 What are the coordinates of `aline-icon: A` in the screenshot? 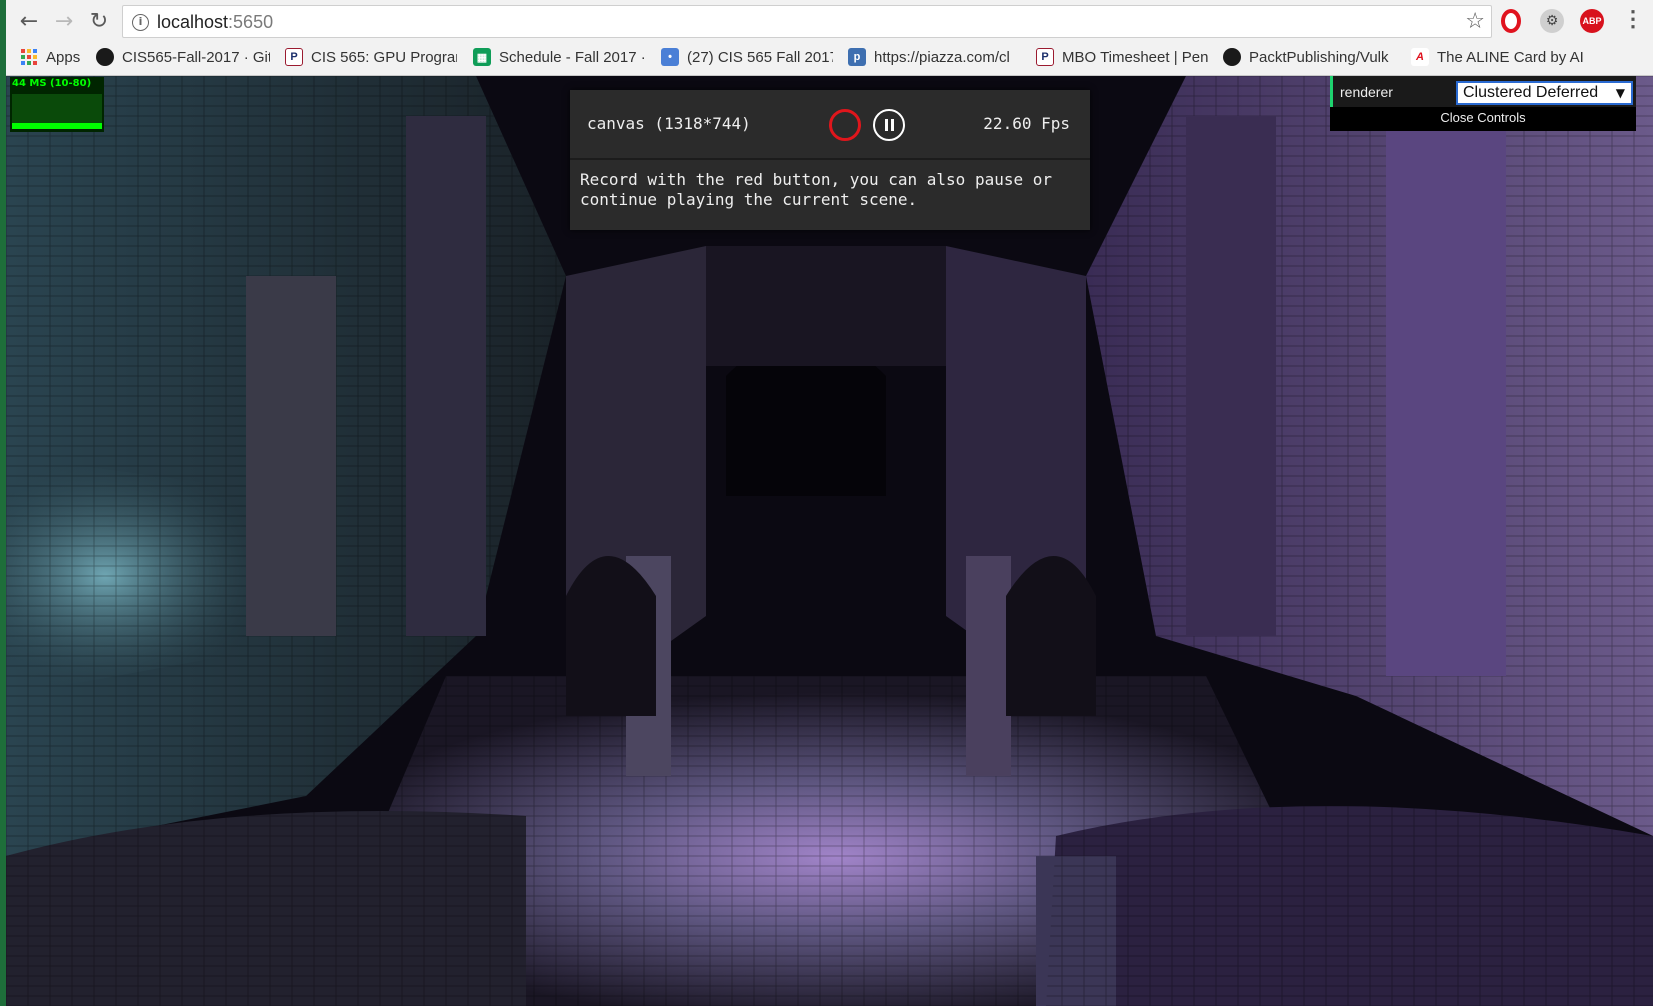 It's located at (1420, 57).